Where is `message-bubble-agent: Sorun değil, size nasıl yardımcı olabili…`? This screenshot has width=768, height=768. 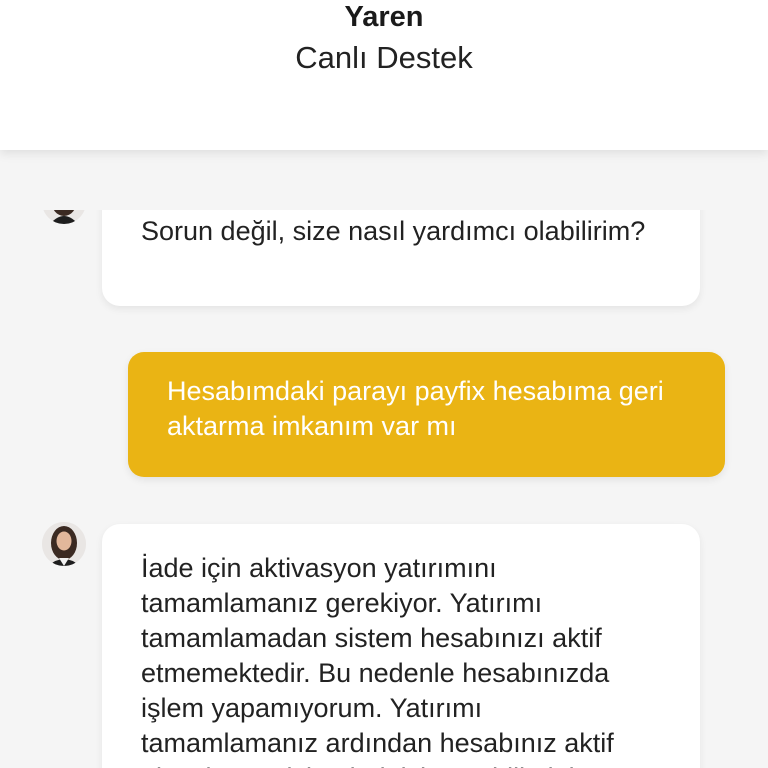 message-bubble-agent: Sorun değil, size nasıl yardımcı olabili… is located at coordinates (401, 258).